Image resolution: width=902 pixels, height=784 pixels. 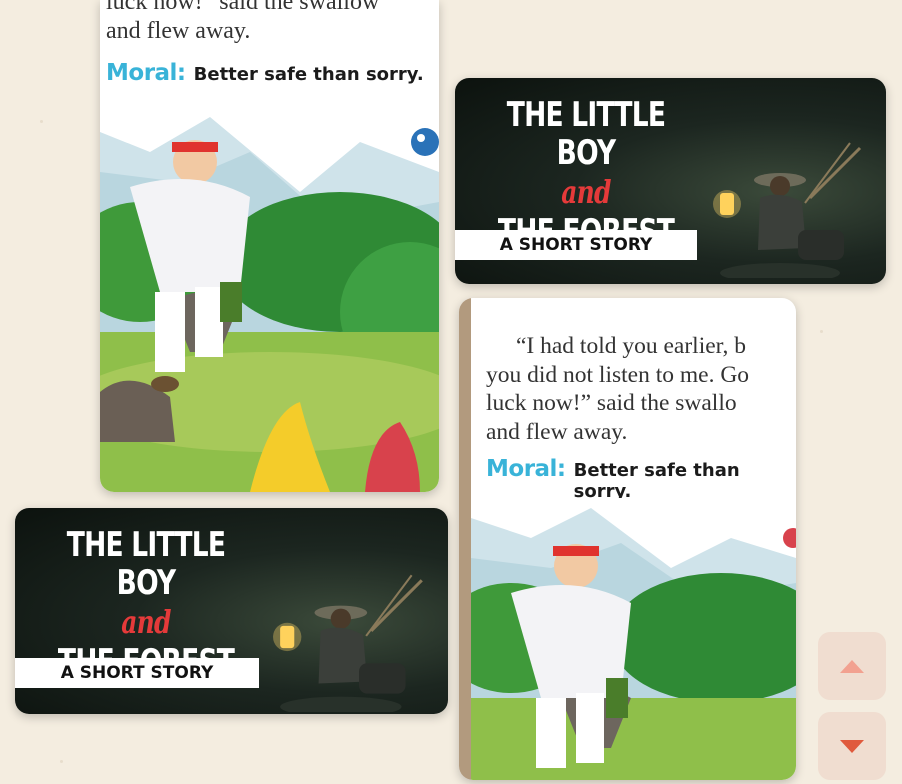 I want to click on scroll-down-button, so click(x=852, y=746).